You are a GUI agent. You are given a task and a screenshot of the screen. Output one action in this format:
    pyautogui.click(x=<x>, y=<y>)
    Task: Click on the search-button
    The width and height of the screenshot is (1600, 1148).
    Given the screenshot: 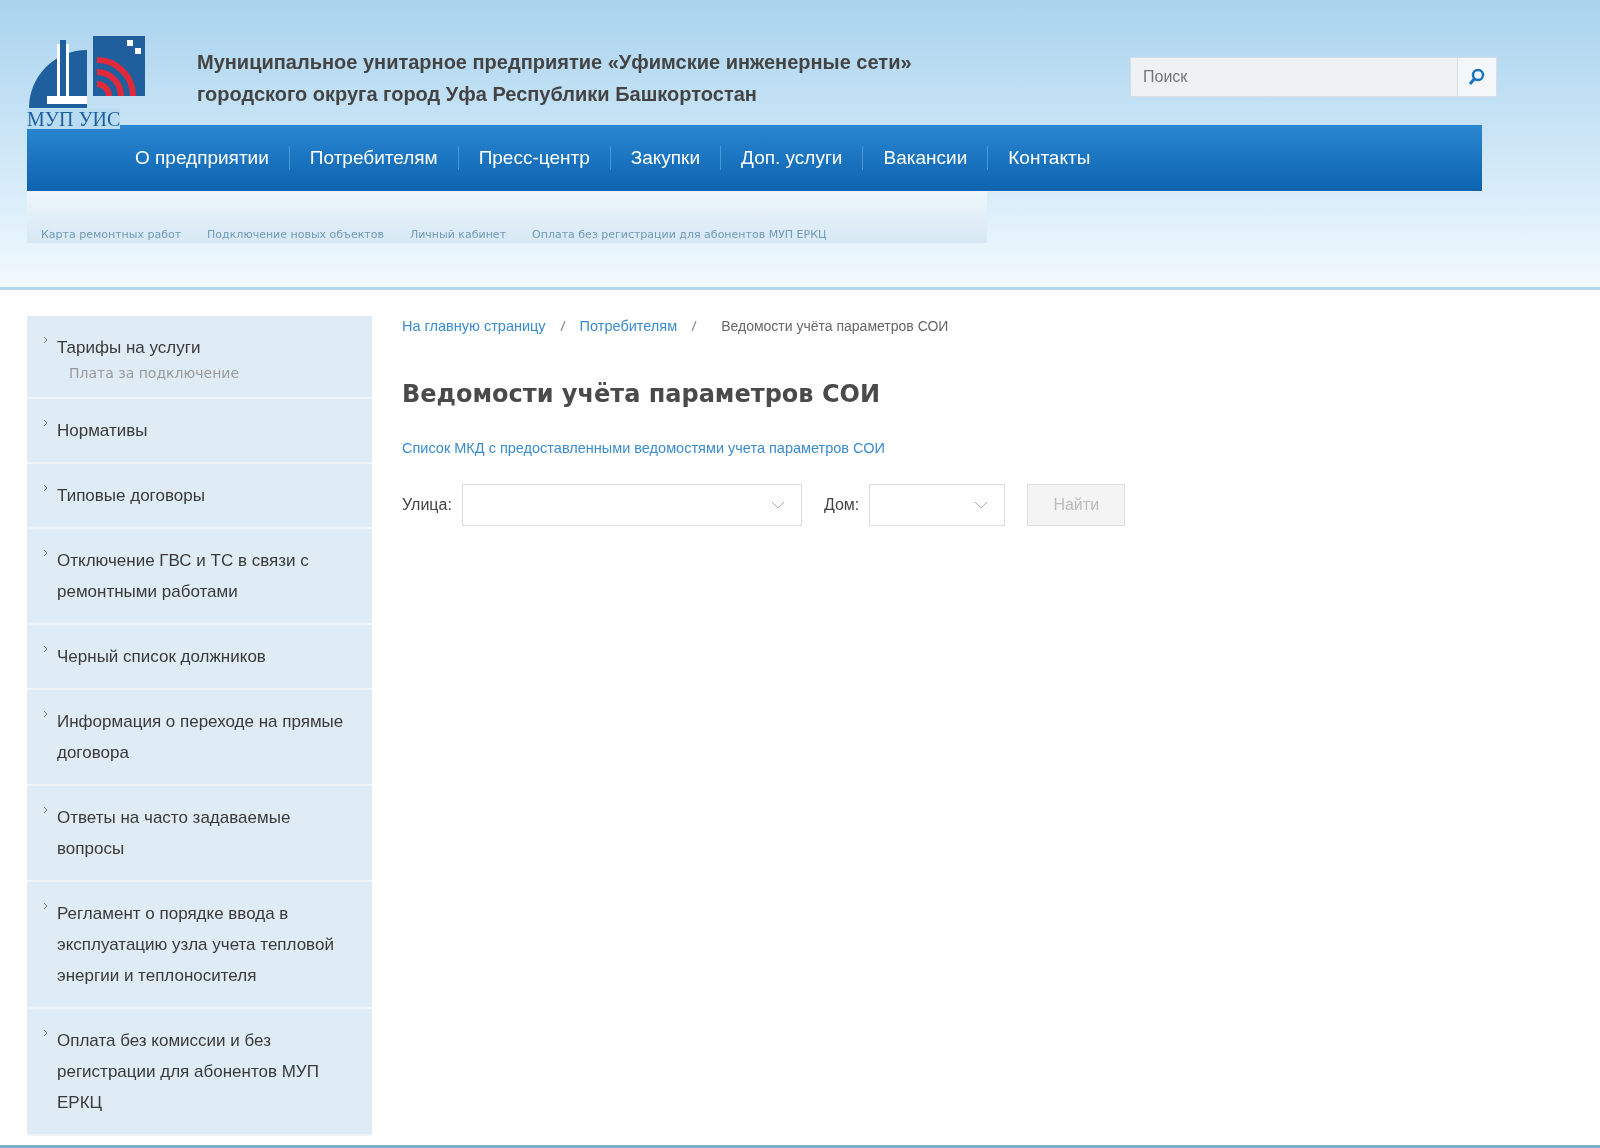 What is the action you would take?
    pyautogui.click(x=1477, y=77)
    